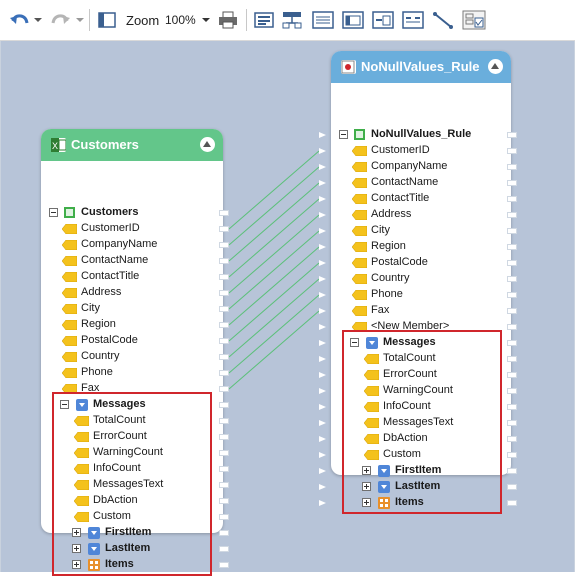 This screenshot has width=575, height=576. What do you see at coordinates (274, 206) in the screenshot?
I see `mapping-line-companyname` at bounding box center [274, 206].